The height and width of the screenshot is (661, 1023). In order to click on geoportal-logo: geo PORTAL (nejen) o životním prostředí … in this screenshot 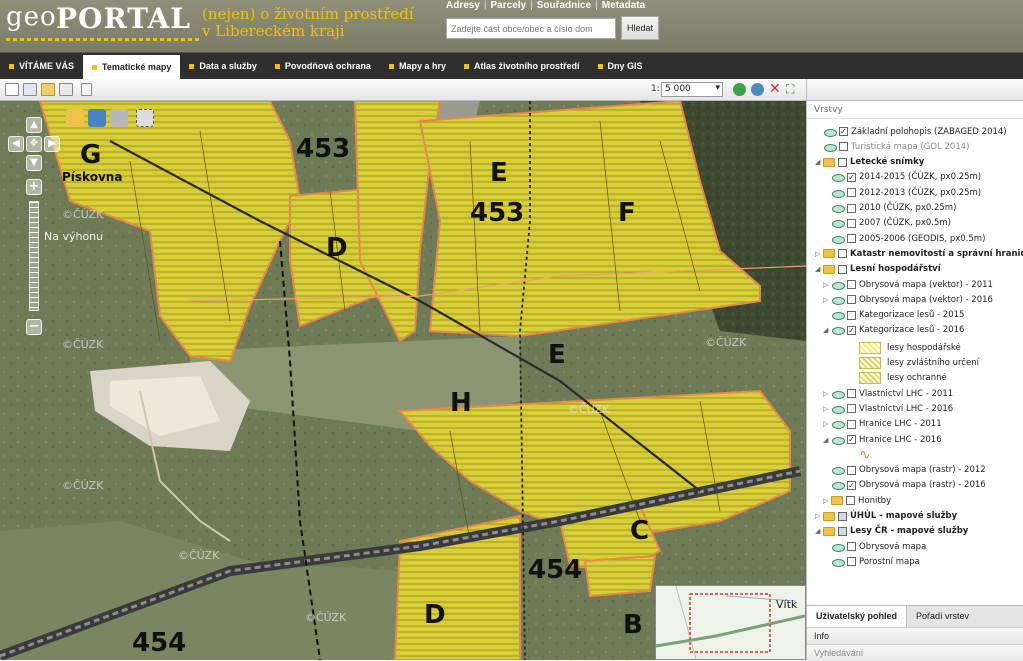, I will do `click(224, 26)`.